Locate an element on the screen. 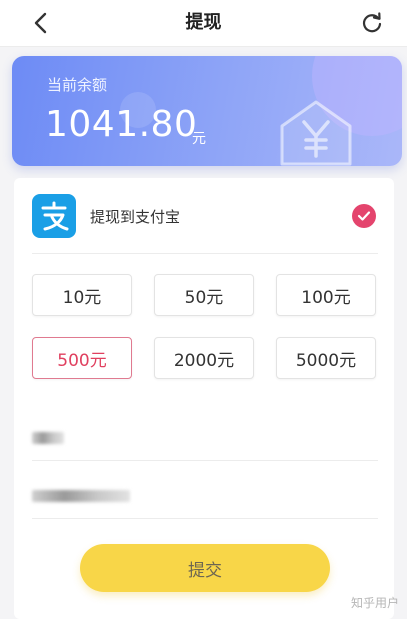 The height and width of the screenshot is (619, 407). page-title: 提现 is located at coordinates (203, 22).